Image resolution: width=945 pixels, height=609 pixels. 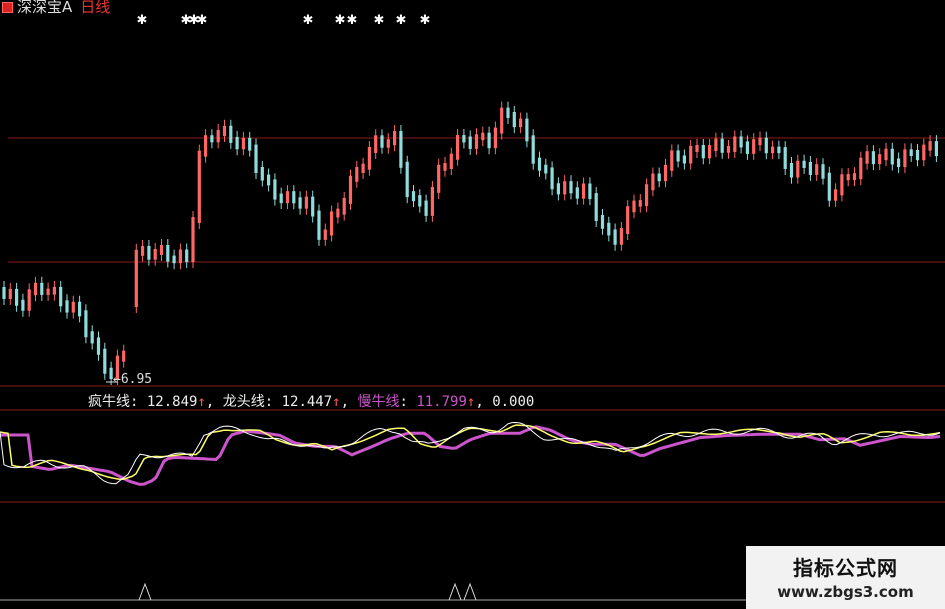 I want to click on legend-slow-value: 11.799, so click(x=441, y=402).